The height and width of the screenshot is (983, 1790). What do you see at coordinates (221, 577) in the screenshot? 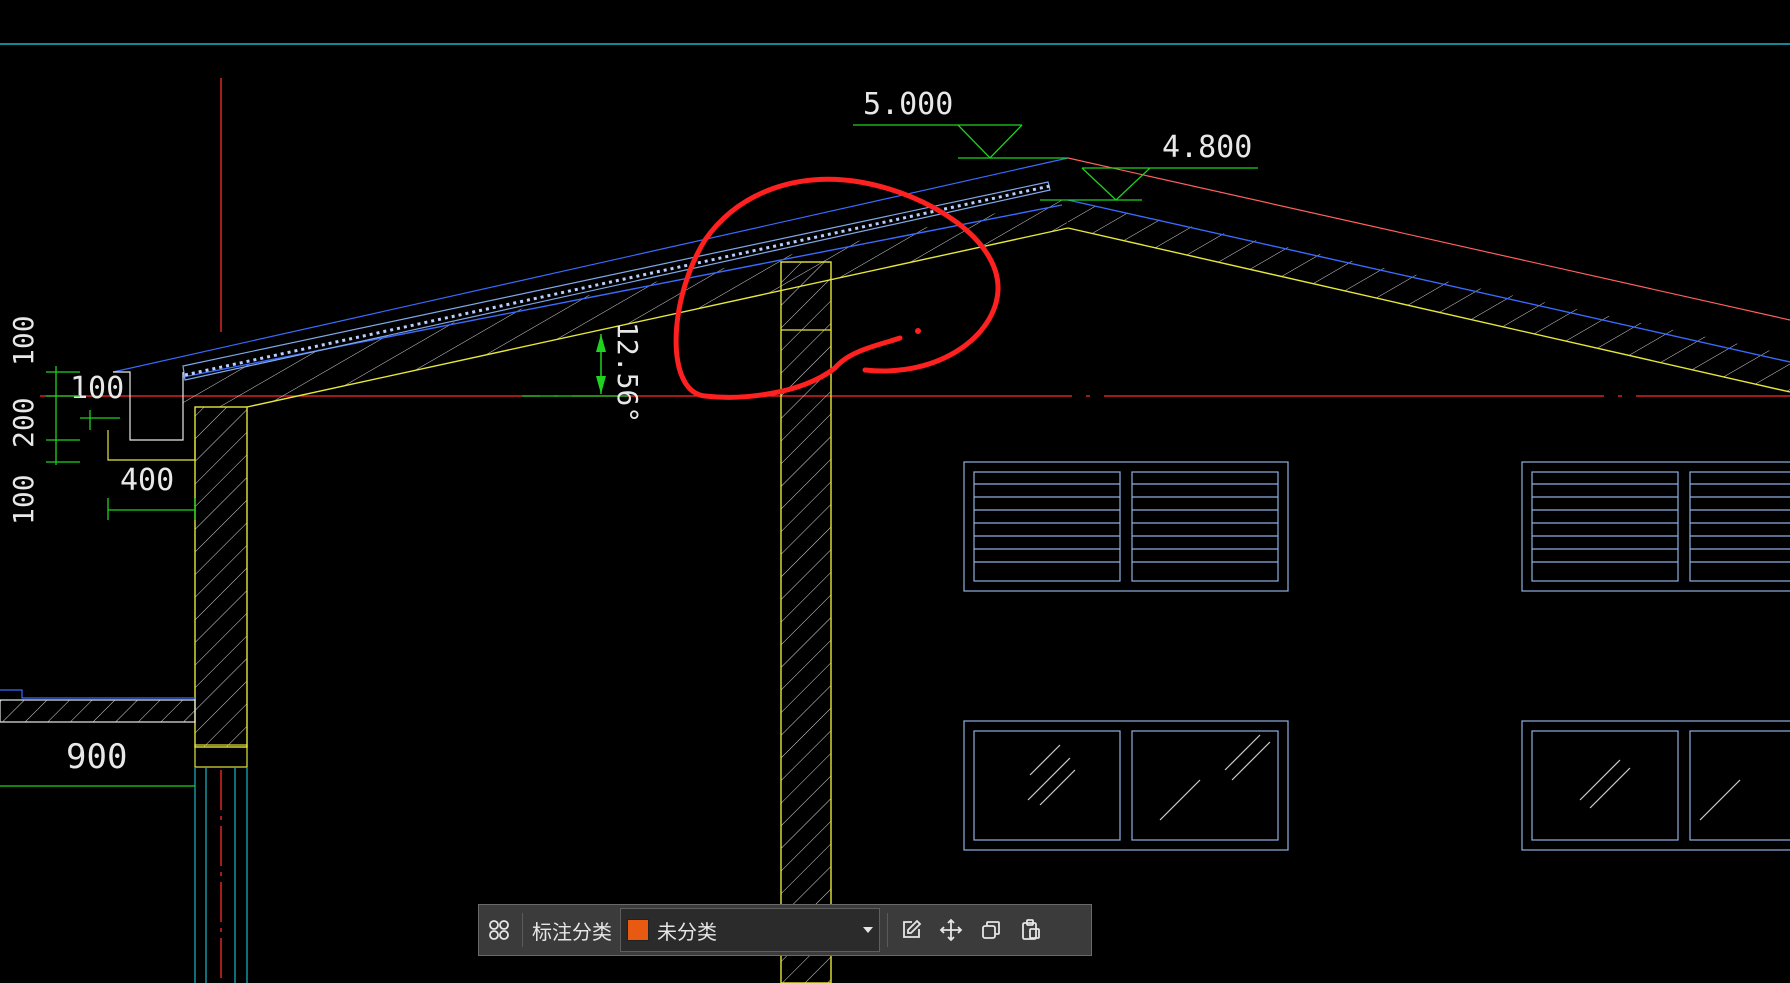
I see `exterior-wall-left` at bounding box center [221, 577].